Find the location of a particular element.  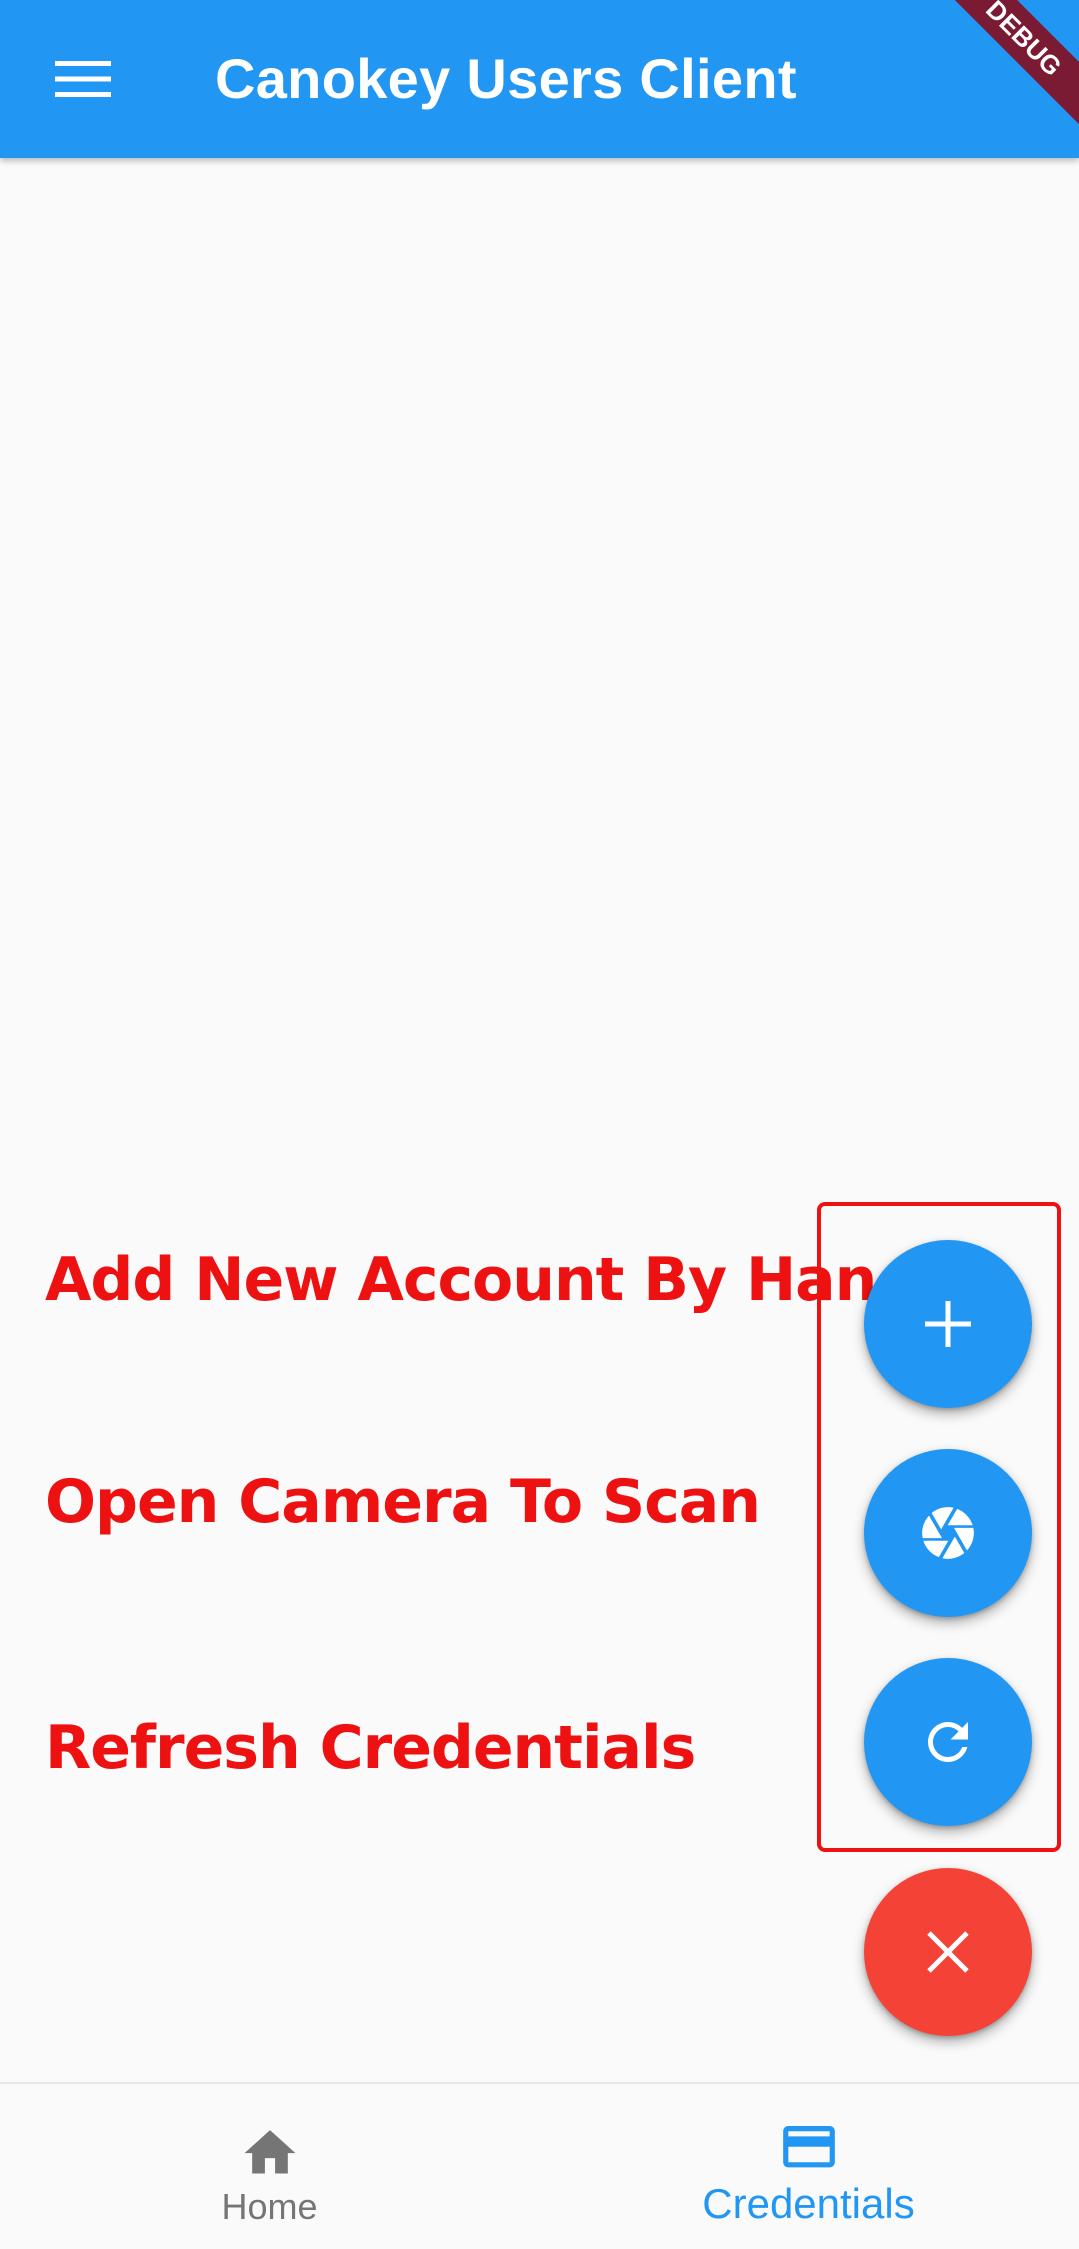

app-bar: Canokey Users Client DEBUG is located at coordinates (539, 79).